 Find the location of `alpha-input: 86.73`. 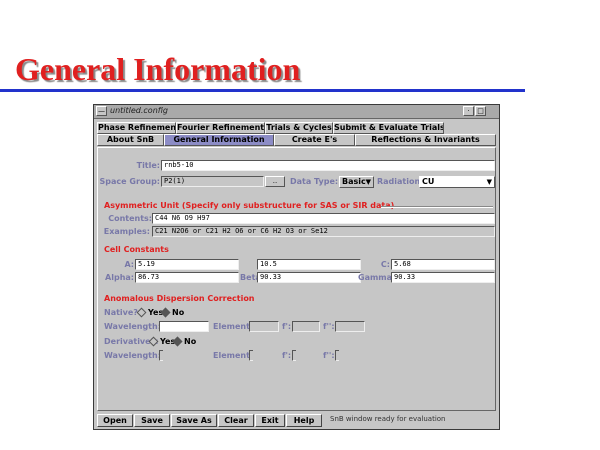

alpha-input: 86.73 is located at coordinates (187, 277).